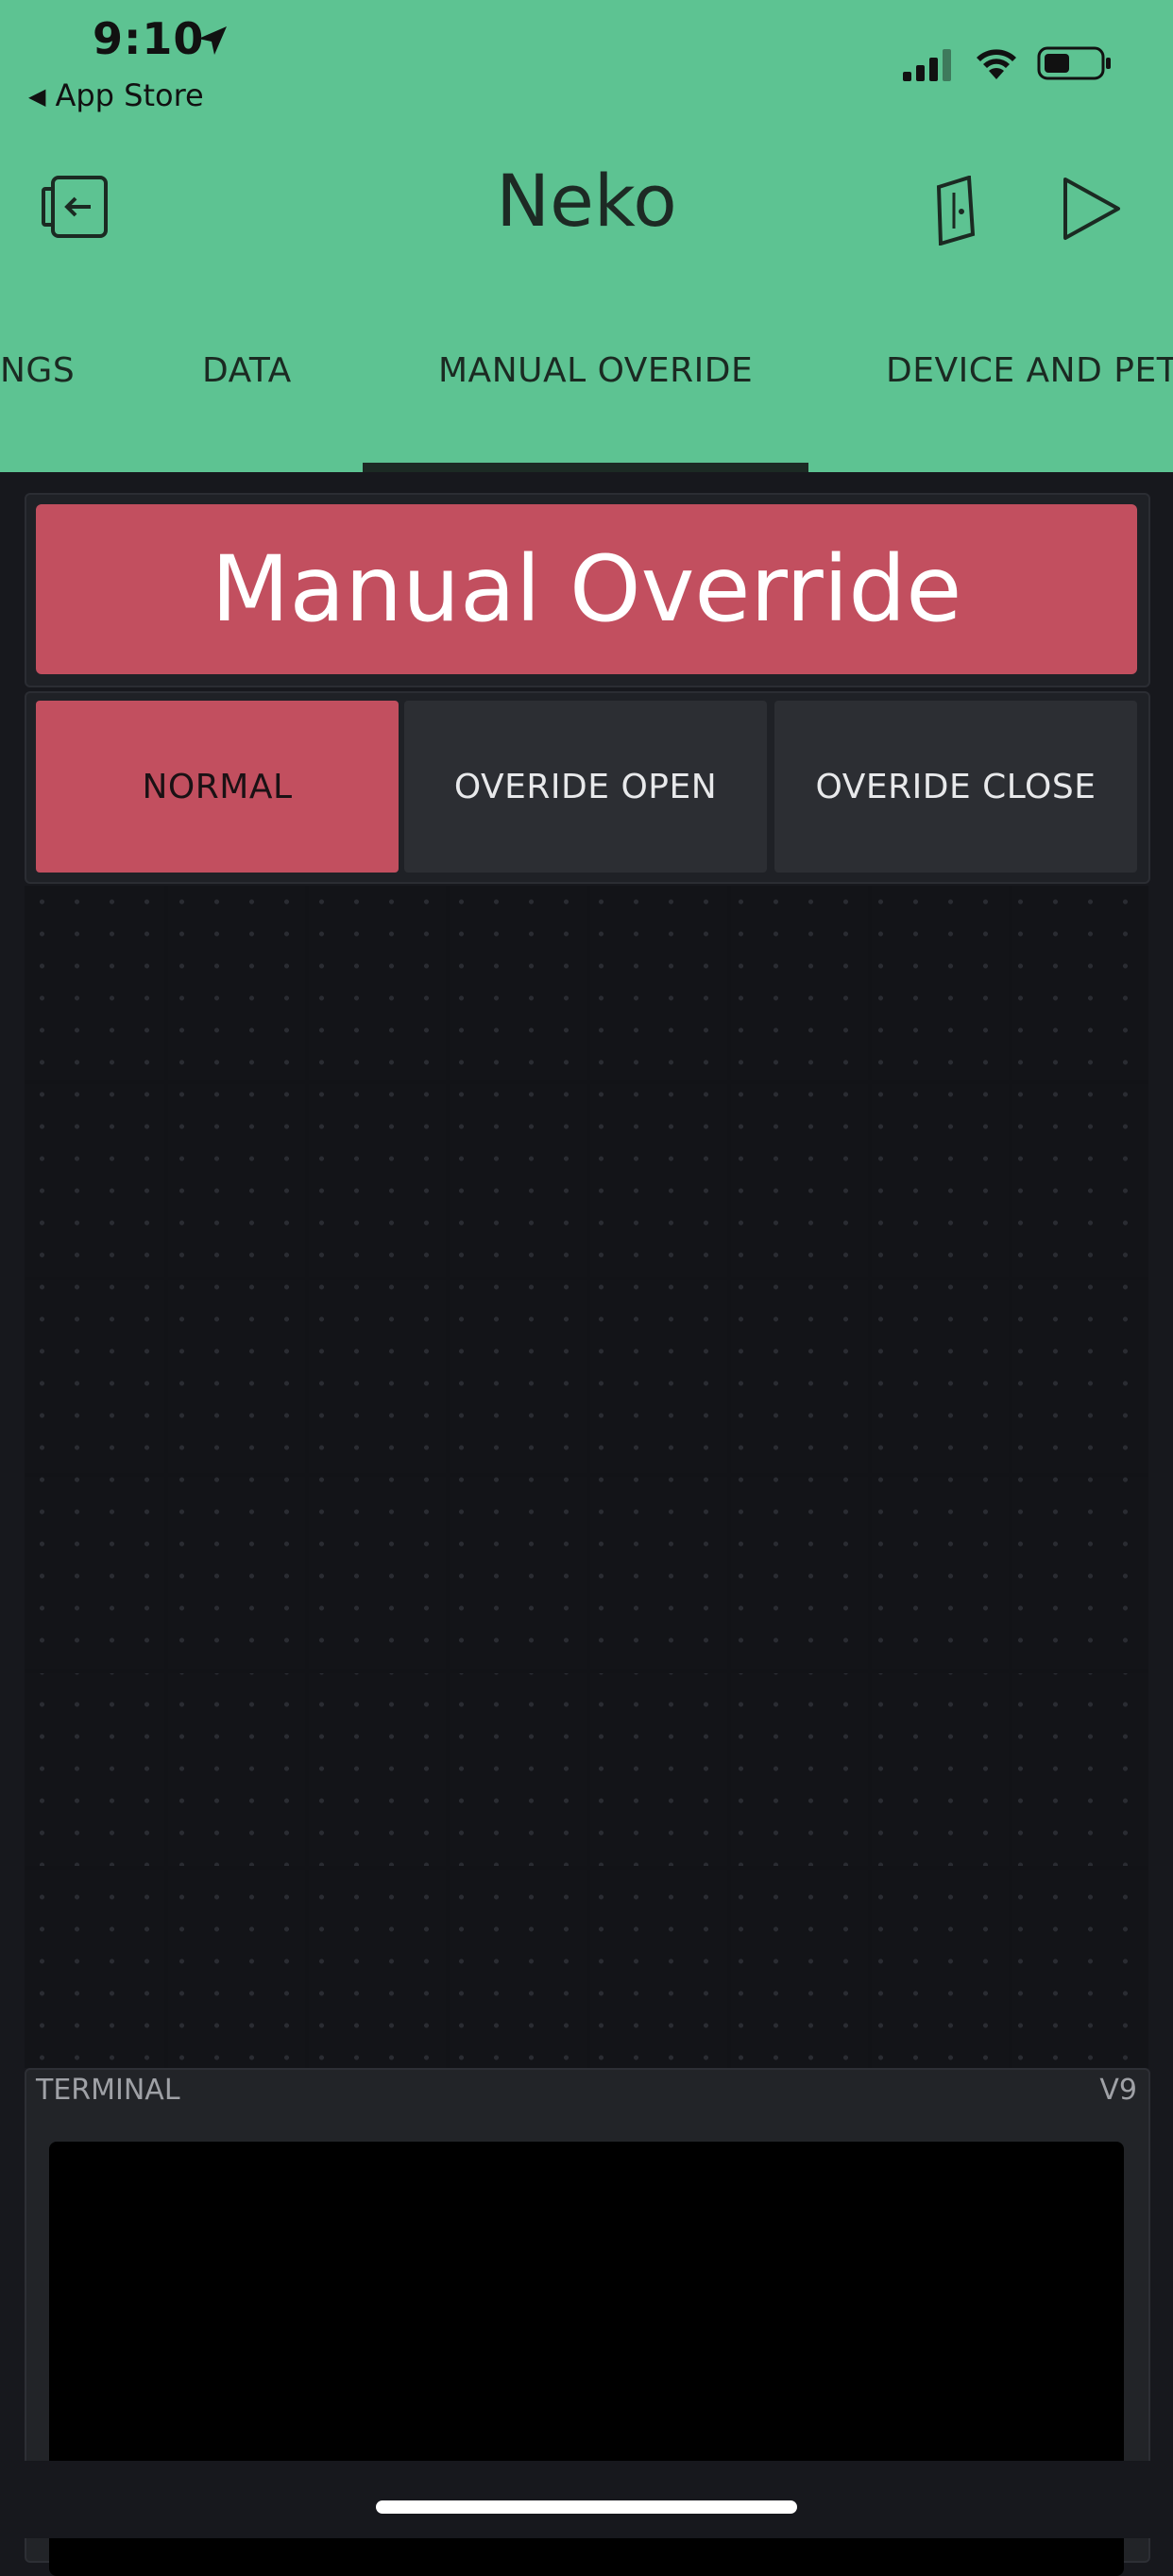 Image resolution: width=1173 pixels, height=2576 pixels. What do you see at coordinates (595, 370) in the screenshot?
I see `tab-manual-override: MANUAL OVERIDE` at bounding box center [595, 370].